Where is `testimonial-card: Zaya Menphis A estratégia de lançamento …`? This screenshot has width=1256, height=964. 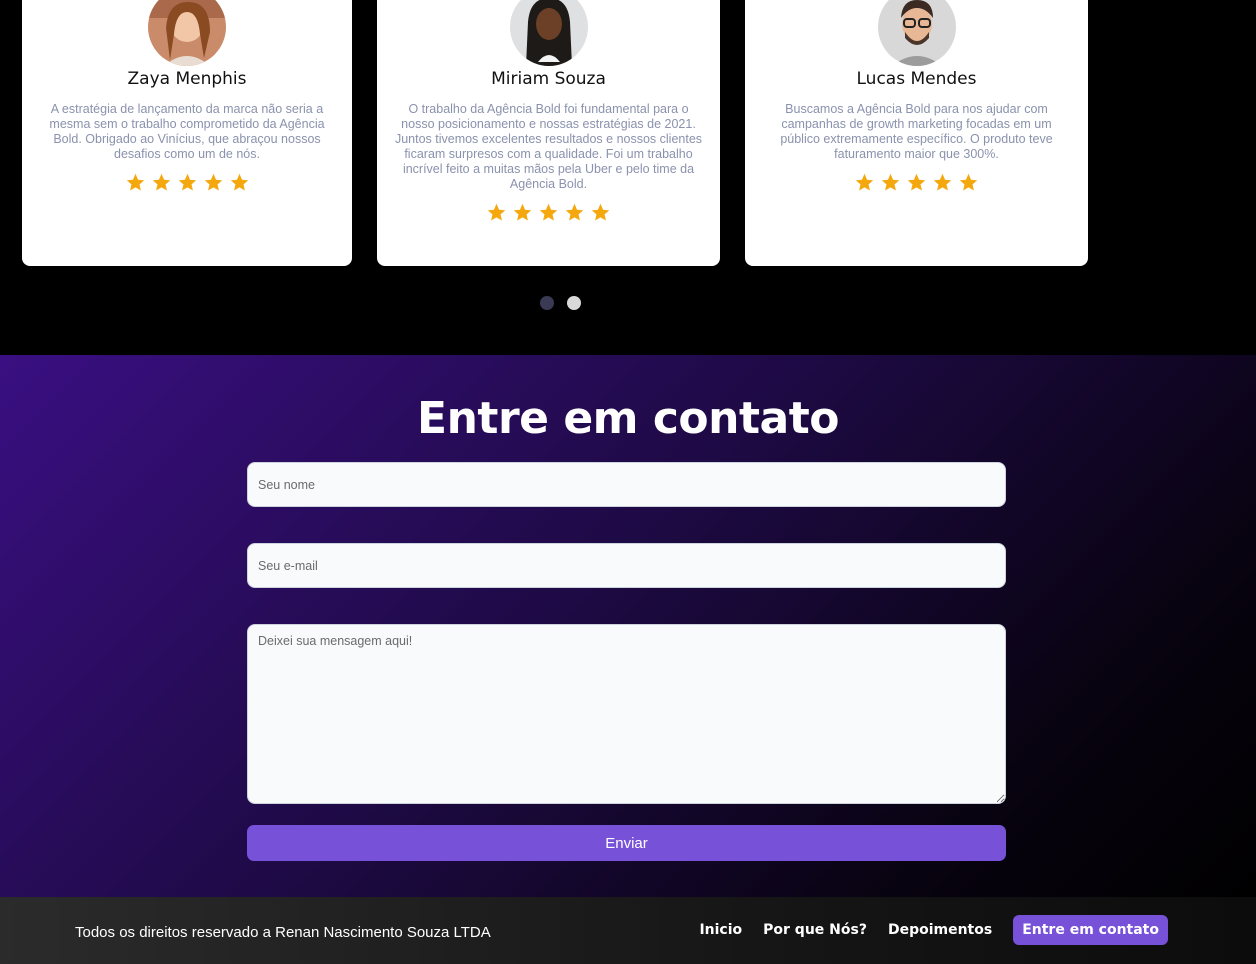
testimonial-card: Zaya Menphis A estratégia de lançamento … is located at coordinates (187, 133).